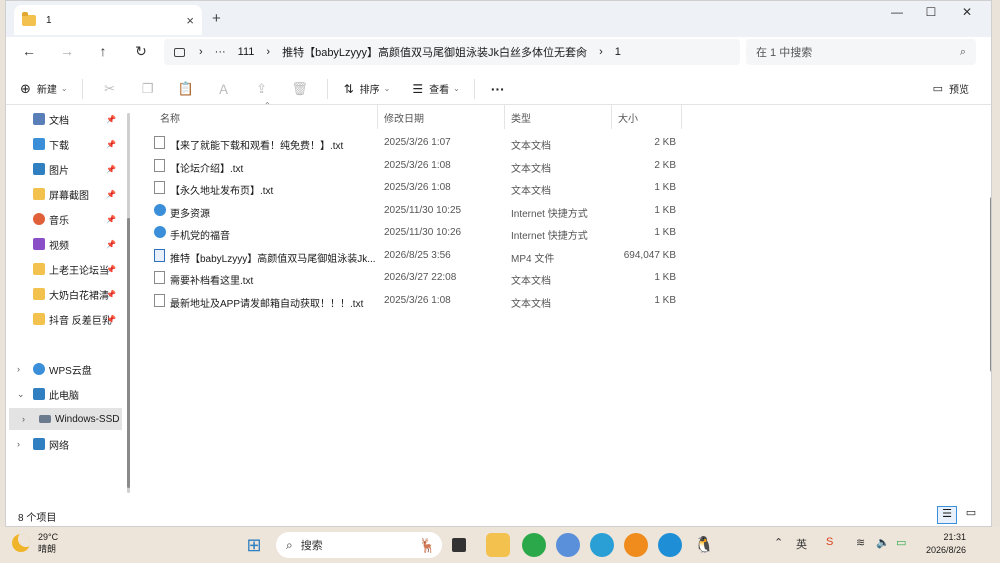 Image resolution: width=1000 pixels, height=563 pixels. What do you see at coordinates (39, 369) in the screenshot?
I see `cloud-icon` at bounding box center [39, 369].